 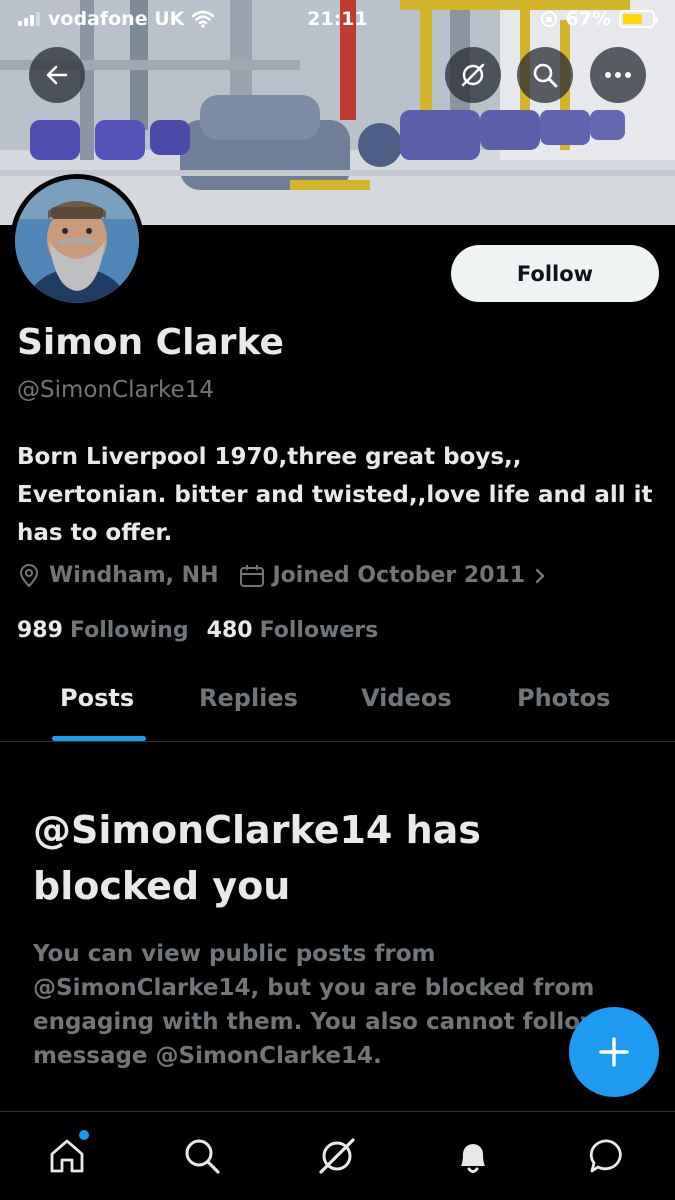 I want to click on nav-explore, so click(x=202, y=1156).